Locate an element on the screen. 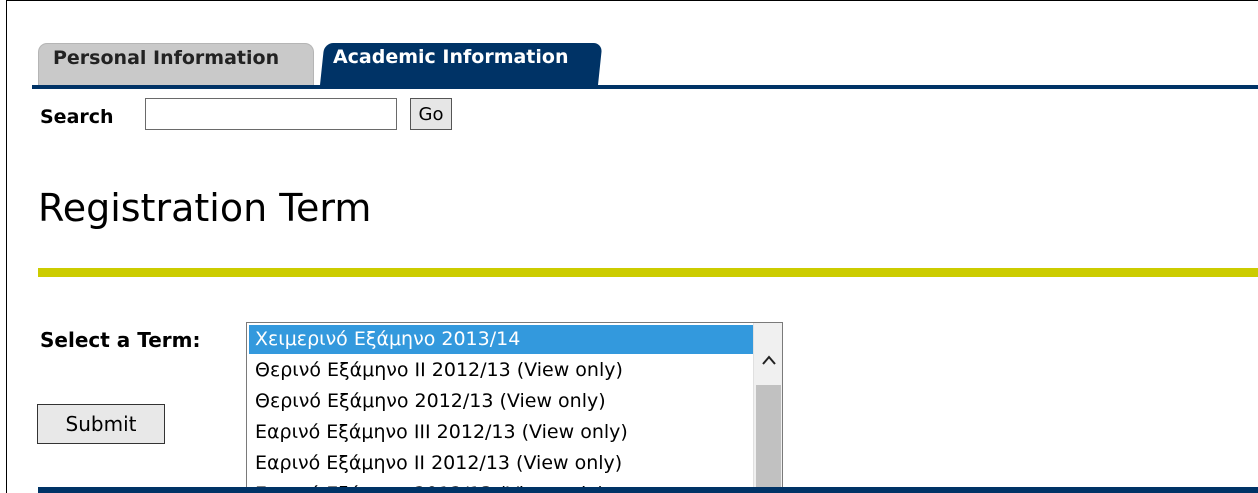 The height and width of the screenshot is (493, 1258). term-option: Χειμερινό Εξάμηνο 2013/14 is located at coordinates (501, 339).